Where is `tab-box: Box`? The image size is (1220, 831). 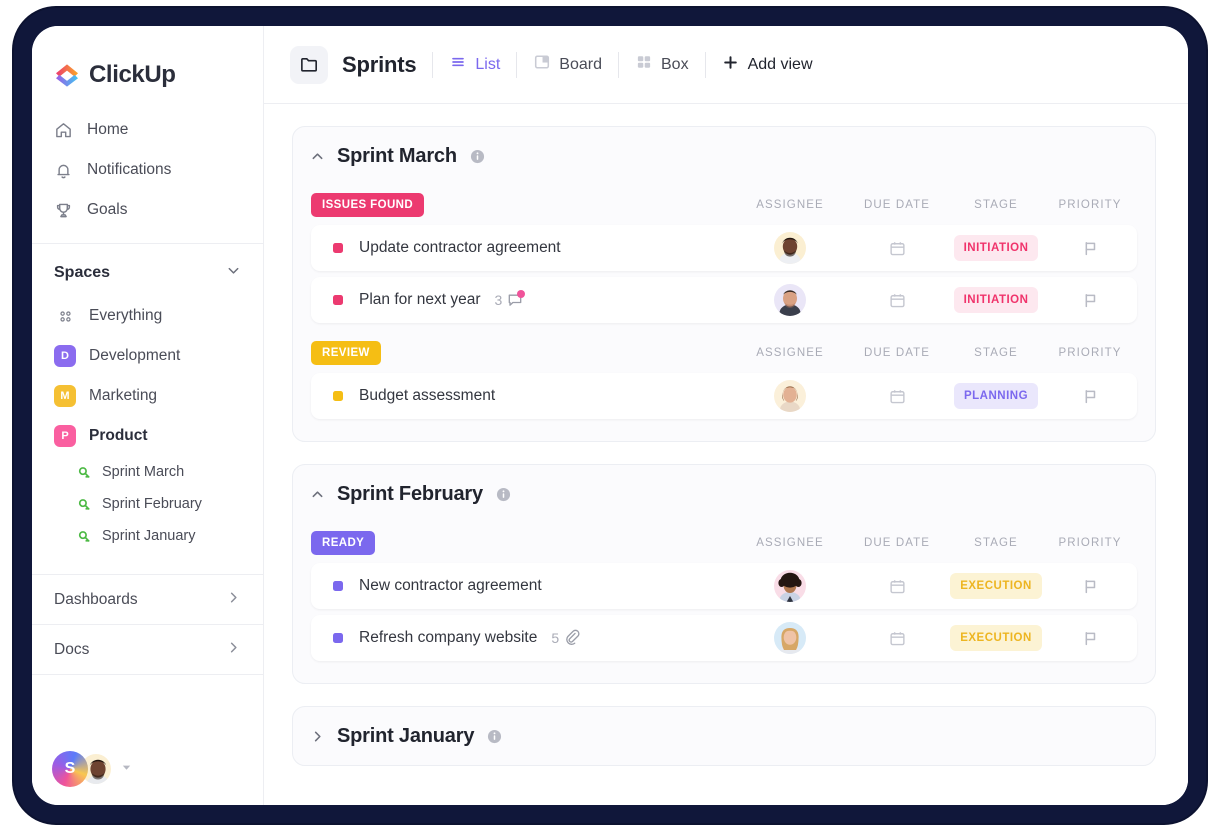 tab-box: Box is located at coordinates (662, 64).